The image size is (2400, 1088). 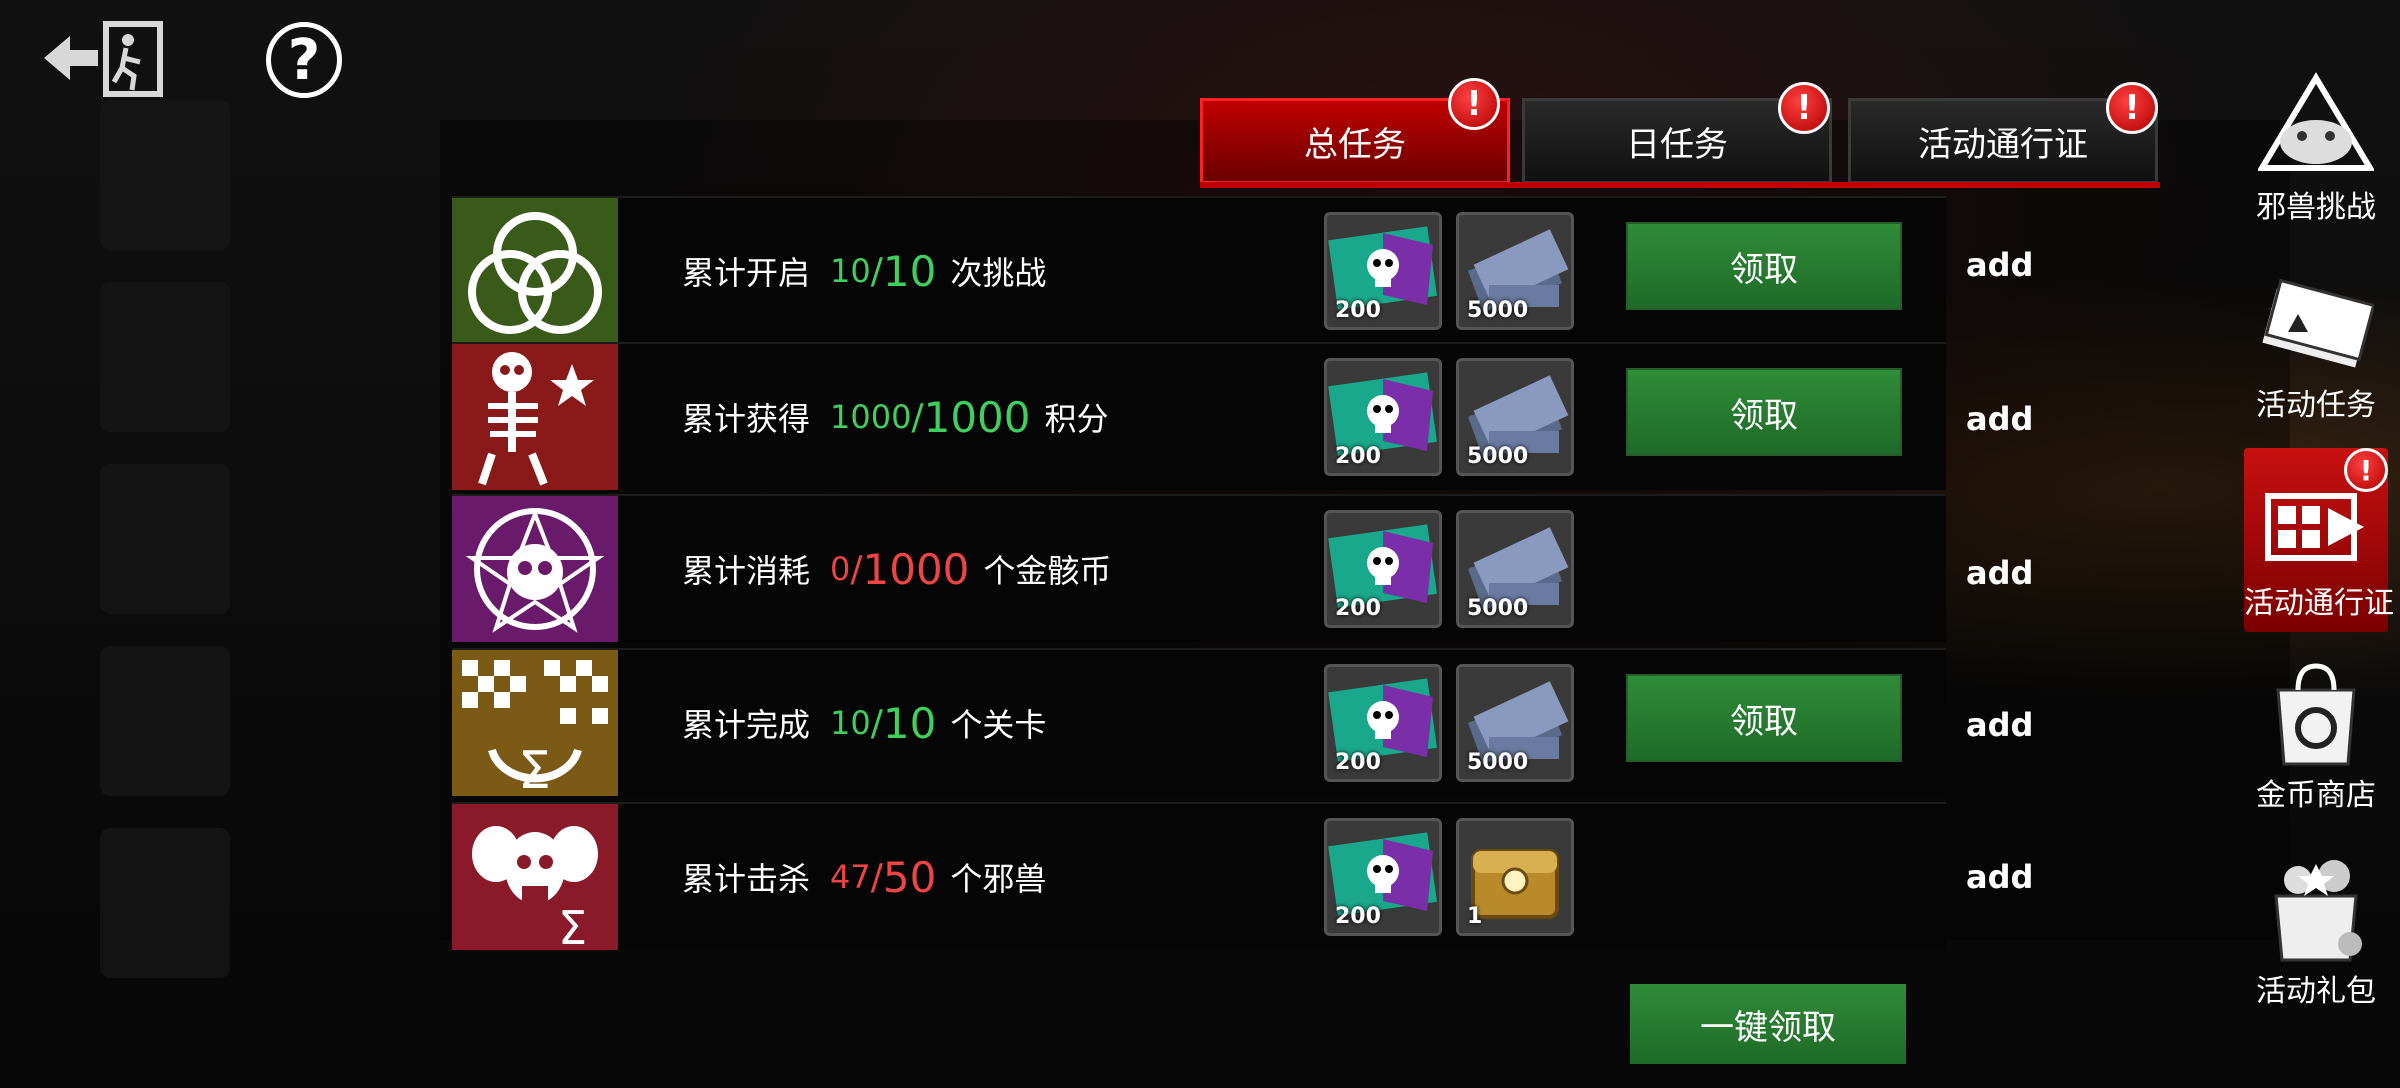 What do you see at coordinates (2316, 207) in the screenshot?
I see `nav-label: 邪兽挑战` at bounding box center [2316, 207].